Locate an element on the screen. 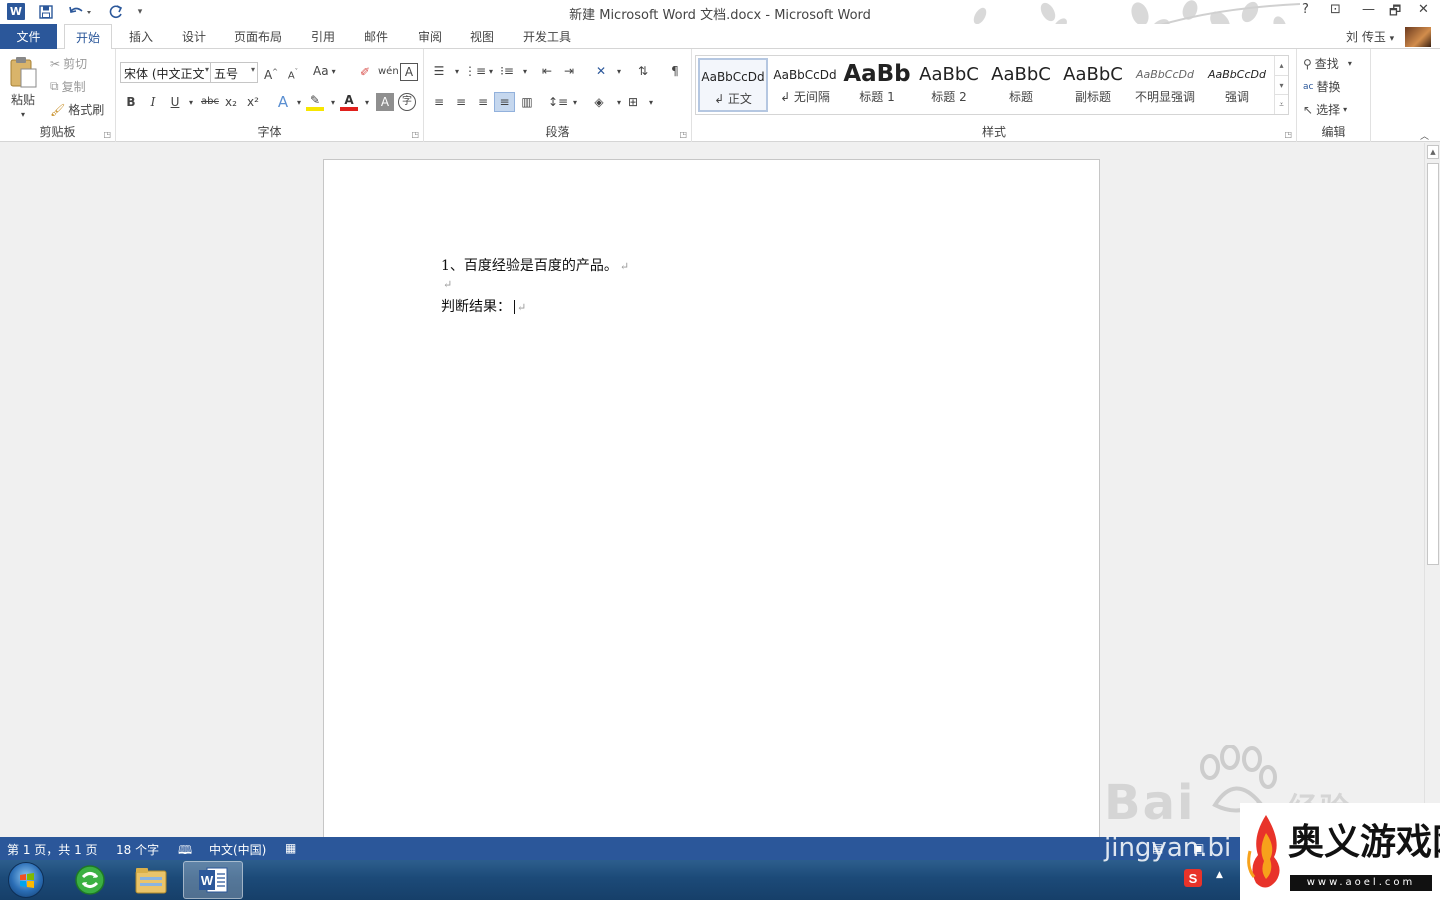 The width and height of the screenshot is (1440, 900). increase-indent-icon: ⇥ is located at coordinates (569, 71).